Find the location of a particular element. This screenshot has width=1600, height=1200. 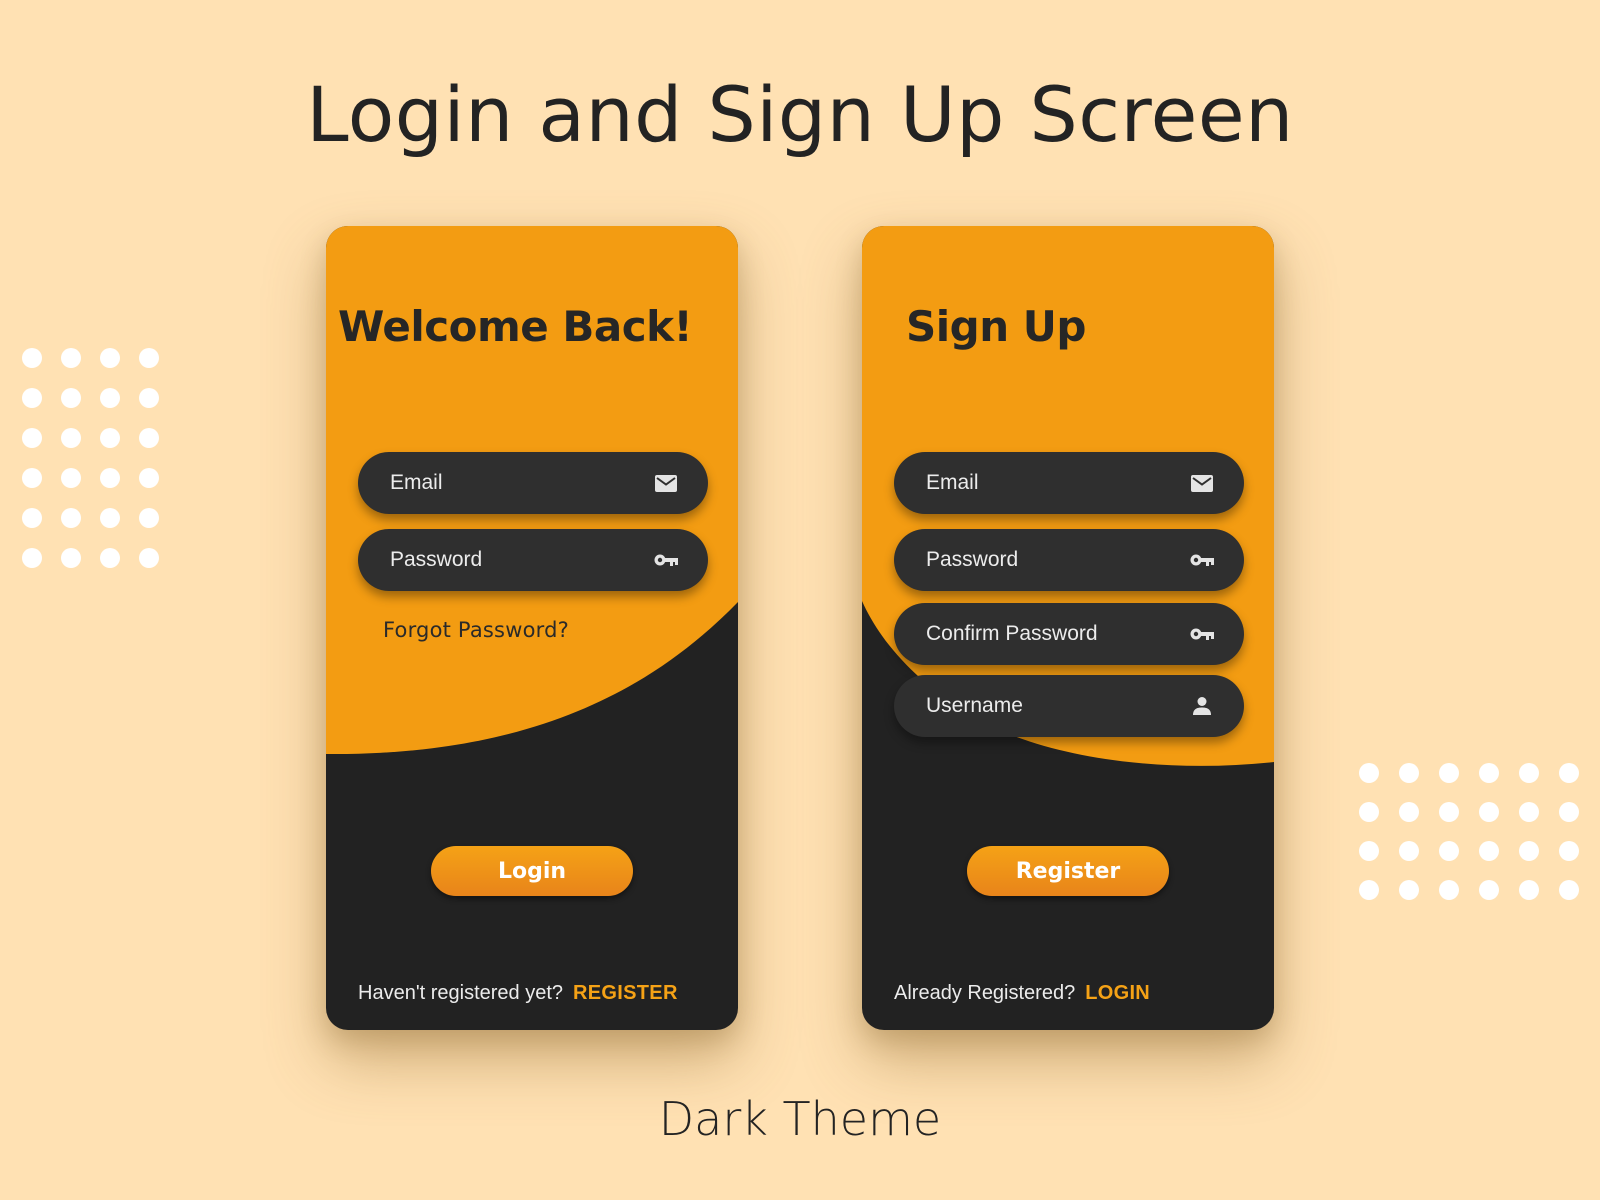

login-prompt: Already Registered? LOGIN is located at coordinates (1022, 993).